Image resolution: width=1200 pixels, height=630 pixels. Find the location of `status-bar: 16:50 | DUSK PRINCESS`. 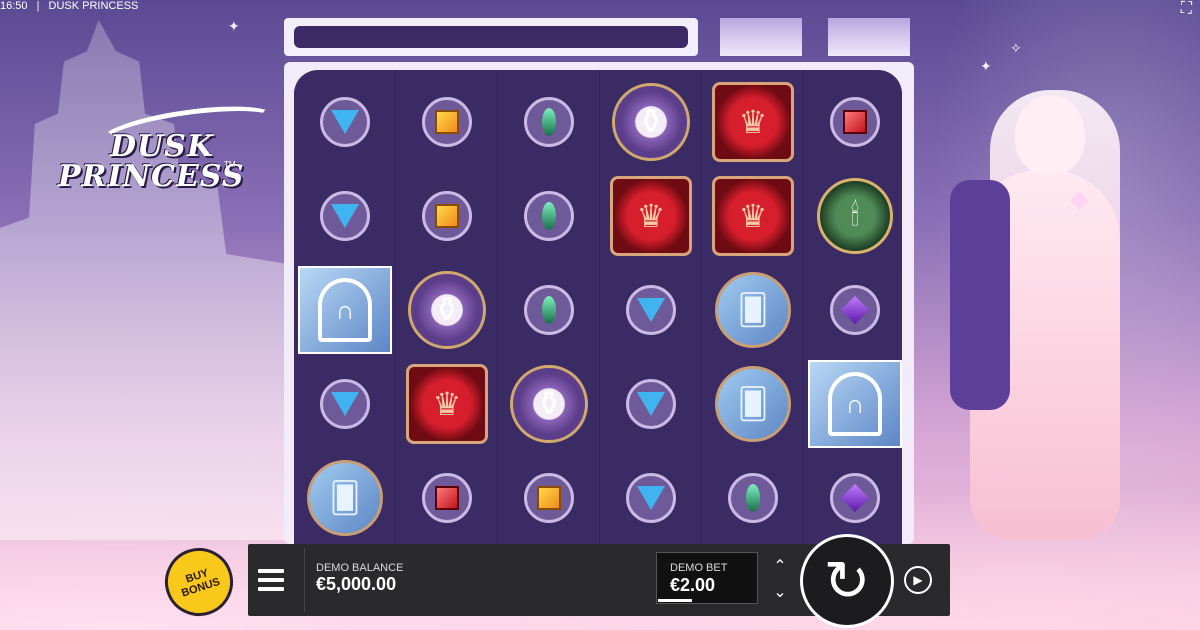

status-bar: 16:50 | DUSK PRINCESS is located at coordinates (72, 6).